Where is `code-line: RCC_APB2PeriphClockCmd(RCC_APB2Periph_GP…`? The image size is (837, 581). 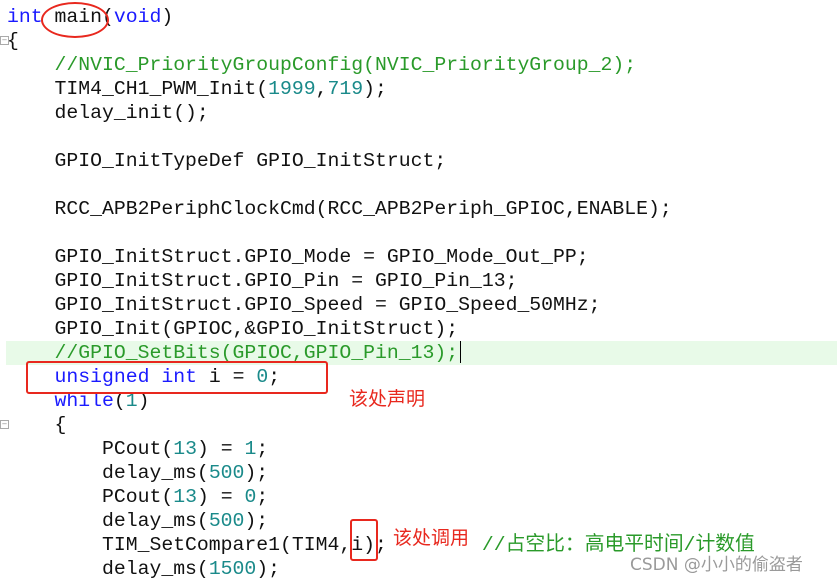
code-line: RCC_APB2PeriphClockCmd(RCC_APB2Periph_GP… is located at coordinates (381, 209).